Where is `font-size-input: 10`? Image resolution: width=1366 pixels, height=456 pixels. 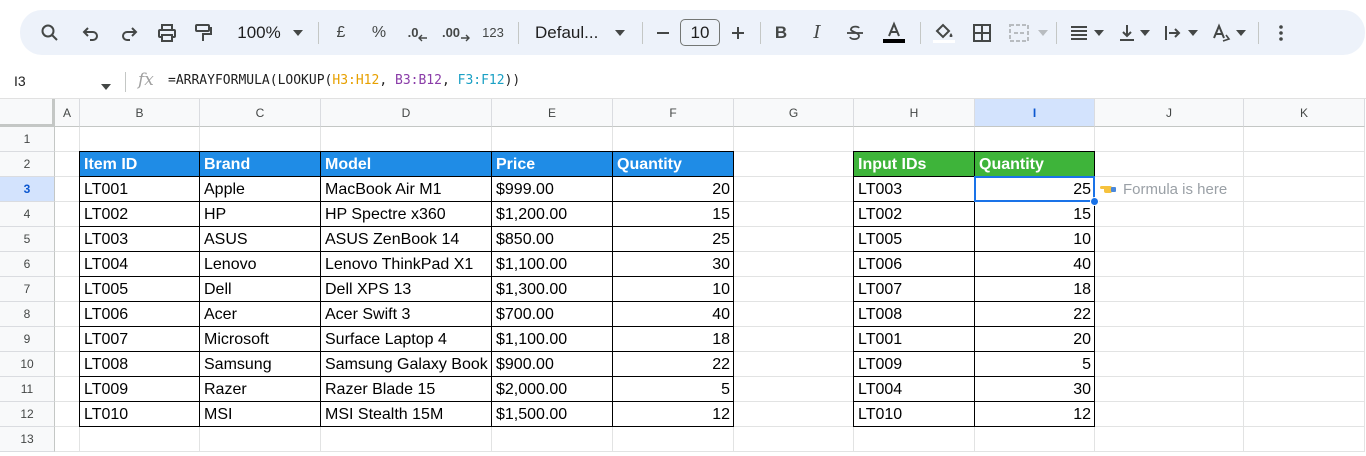 font-size-input: 10 is located at coordinates (700, 32).